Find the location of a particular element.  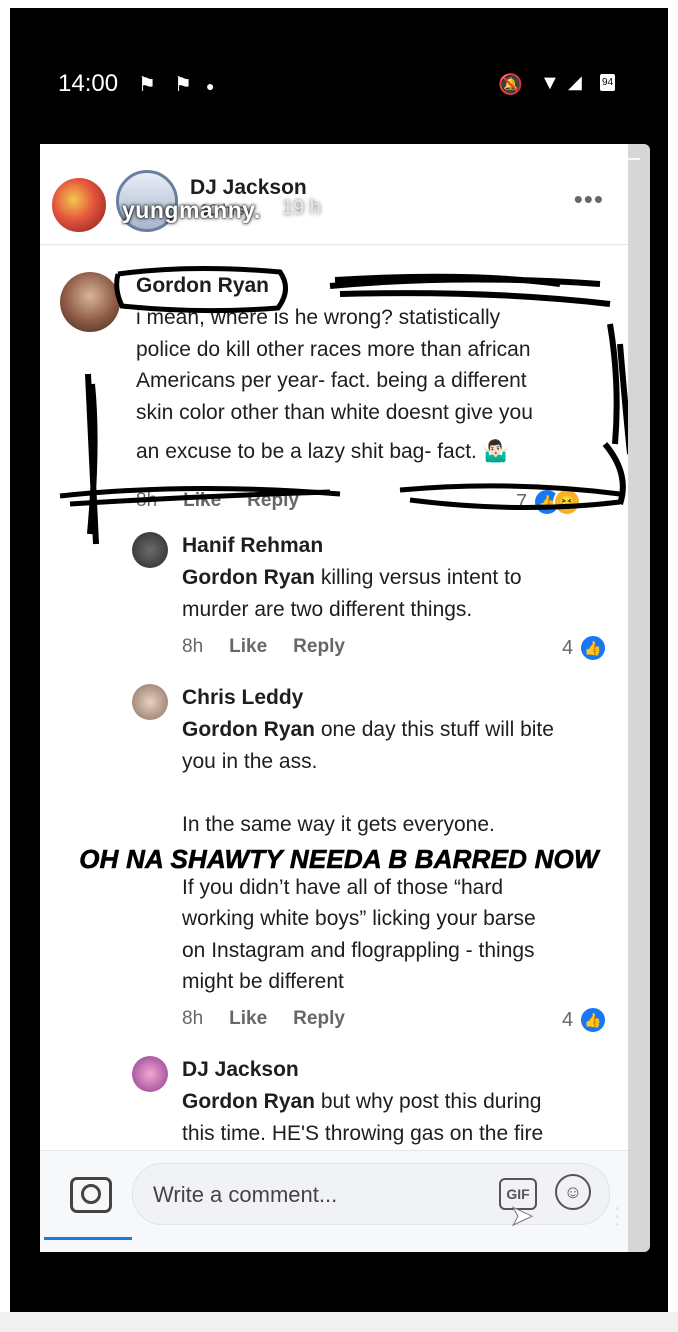

more-options-icon: ••• is located at coordinates (589, 199).